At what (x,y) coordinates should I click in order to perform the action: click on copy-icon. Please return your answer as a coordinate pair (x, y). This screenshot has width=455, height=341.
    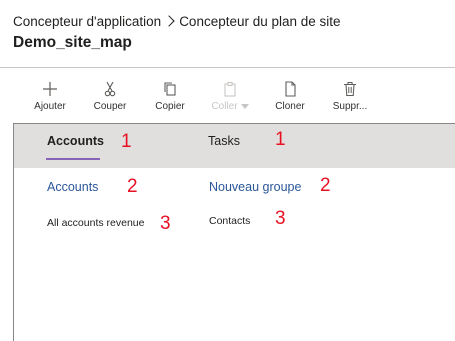
    Looking at the image, I should click on (170, 89).